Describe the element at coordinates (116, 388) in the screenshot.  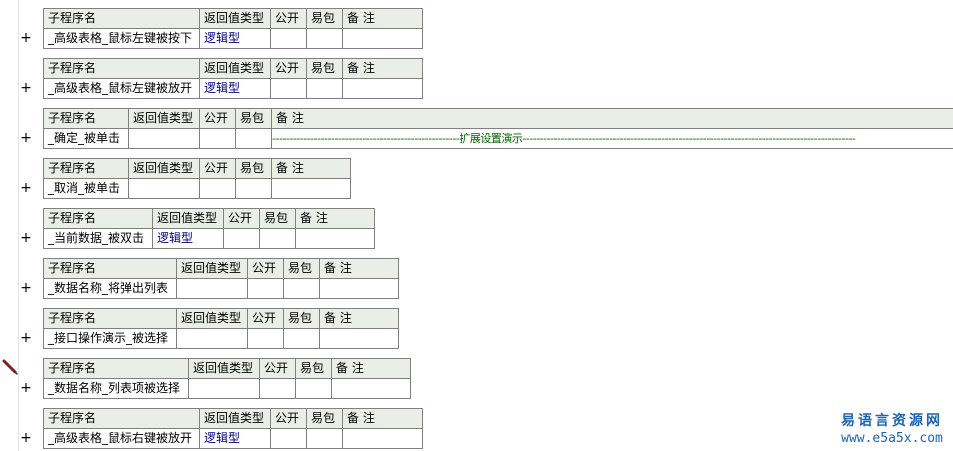
I see `subroutine-name-cell: _数据名称_列表项被选择` at that location.